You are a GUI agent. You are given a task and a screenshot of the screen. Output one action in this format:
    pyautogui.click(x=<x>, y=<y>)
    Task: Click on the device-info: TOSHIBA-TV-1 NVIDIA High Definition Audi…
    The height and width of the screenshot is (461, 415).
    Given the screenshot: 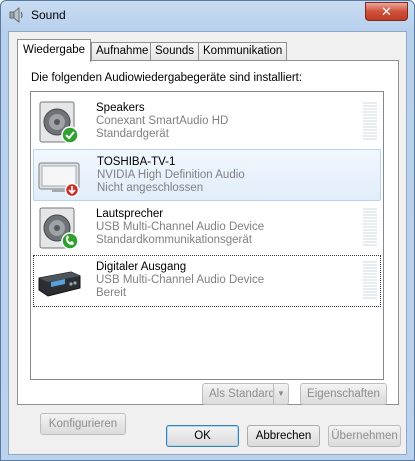 What is the action you would take?
    pyautogui.click(x=171, y=175)
    